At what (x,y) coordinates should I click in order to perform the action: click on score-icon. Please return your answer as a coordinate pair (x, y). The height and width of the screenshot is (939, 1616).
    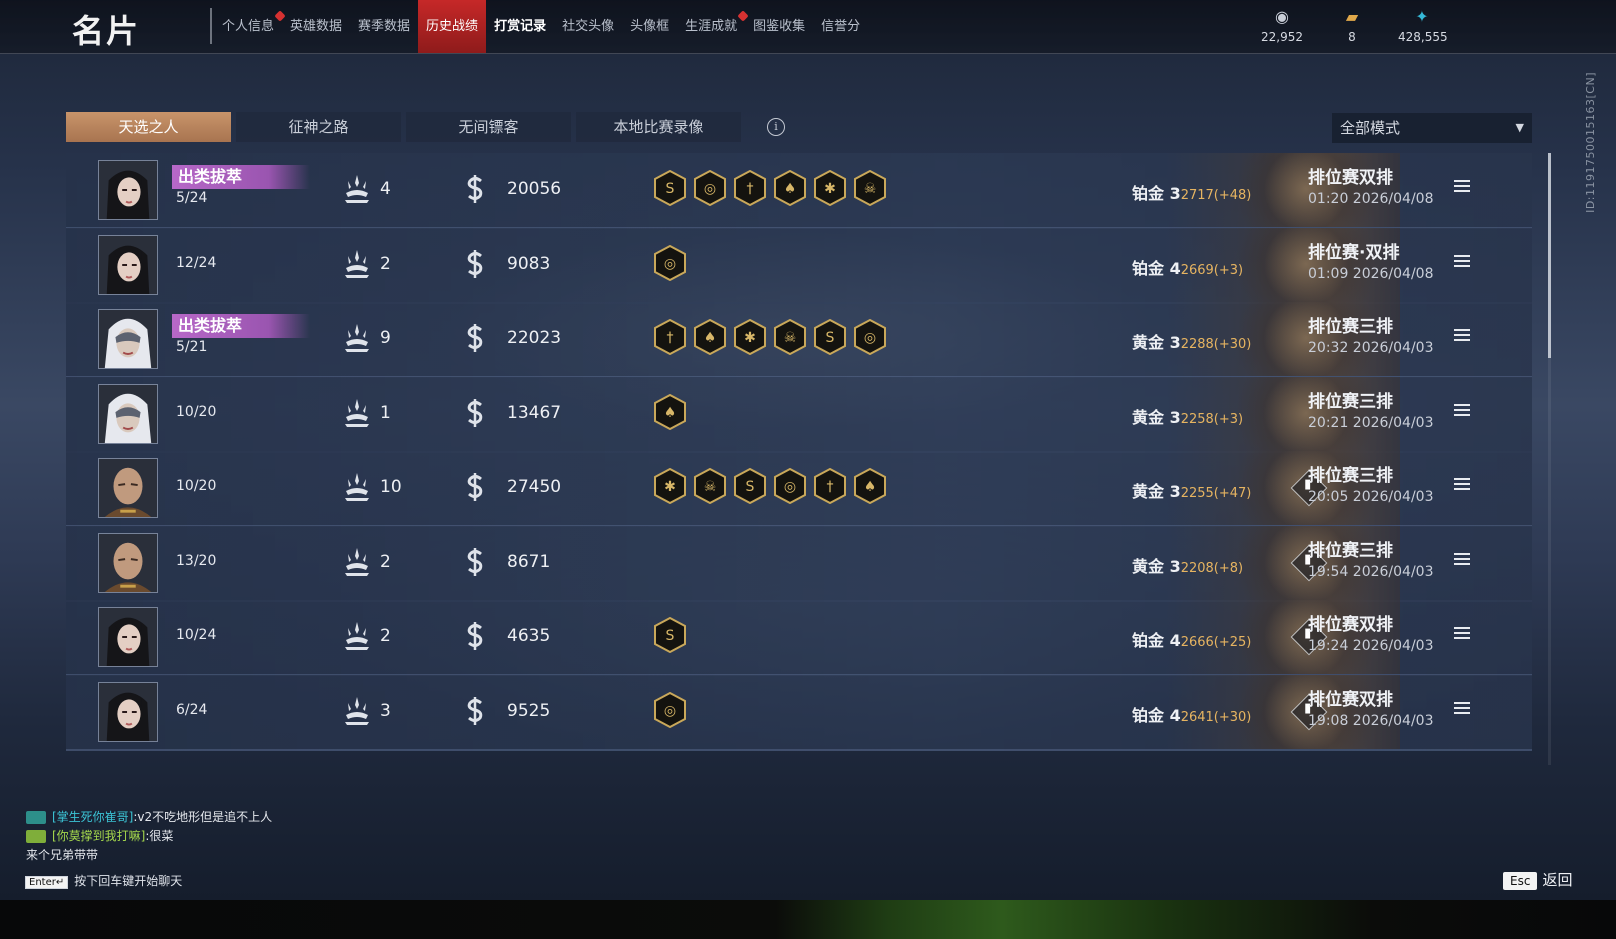
    Looking at the image, I should click on (475, 487).